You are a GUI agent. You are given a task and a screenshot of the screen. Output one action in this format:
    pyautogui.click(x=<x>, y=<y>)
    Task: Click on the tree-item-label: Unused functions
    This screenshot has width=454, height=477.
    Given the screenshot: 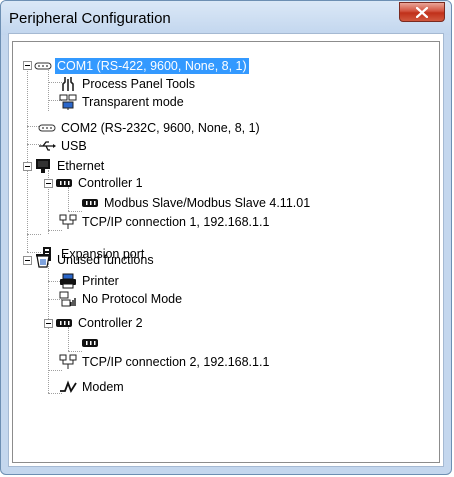 What is the action you would take?
    pyautogui.click(x=105, y=259)
    